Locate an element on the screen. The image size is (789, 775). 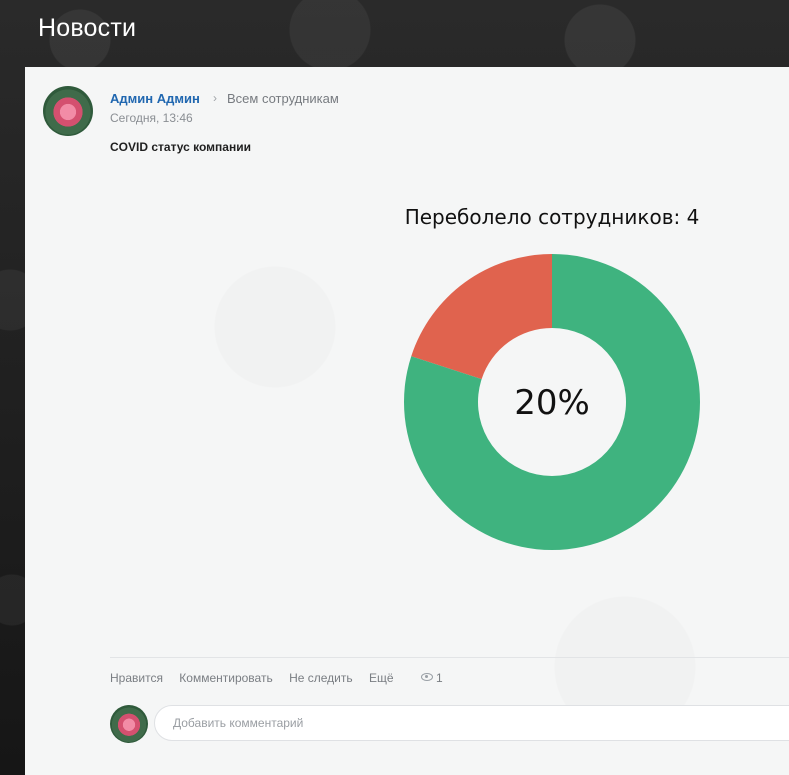
current-user-avatar is located at coordinates (129, 724).